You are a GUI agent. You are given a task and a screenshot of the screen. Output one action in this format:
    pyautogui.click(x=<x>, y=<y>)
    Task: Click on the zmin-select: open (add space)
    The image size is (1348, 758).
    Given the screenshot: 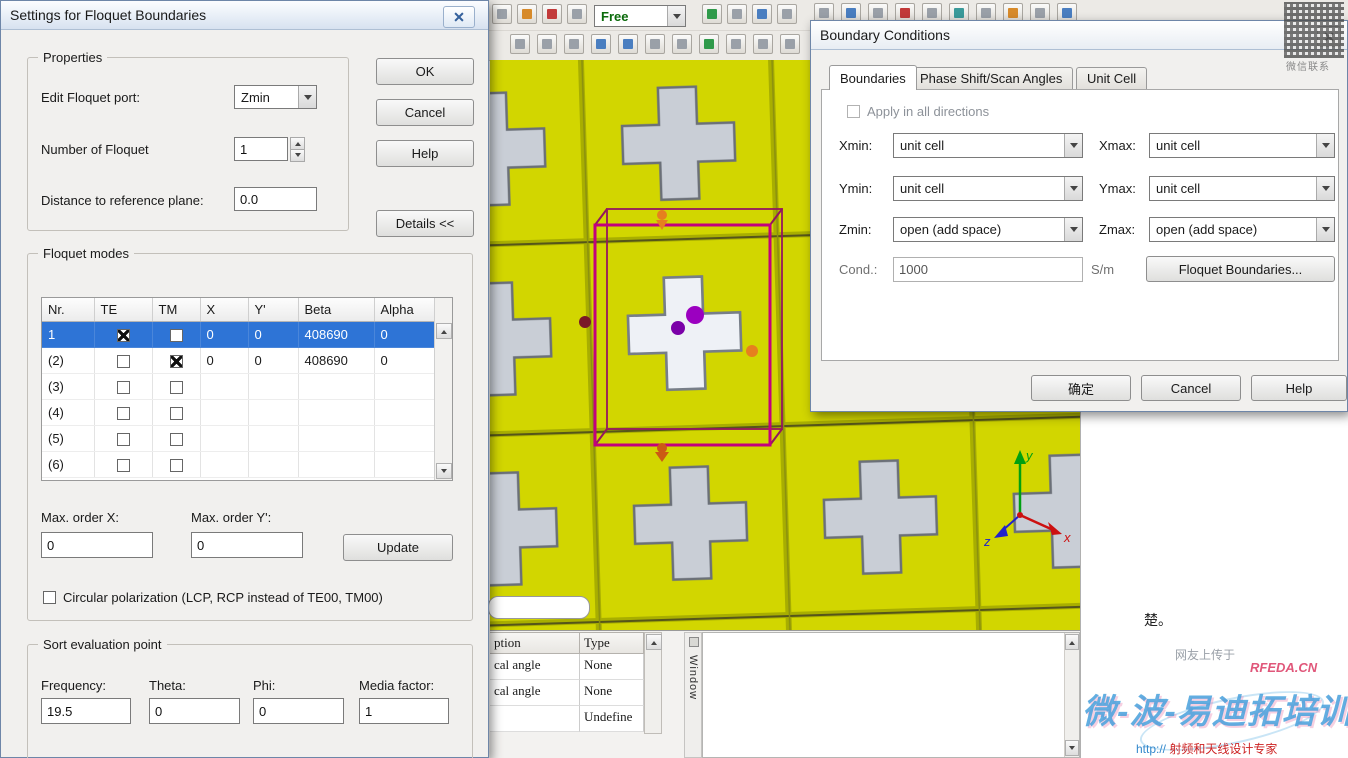 What is the action you would take?
    pyautogui.click(x=988, y=229)
    